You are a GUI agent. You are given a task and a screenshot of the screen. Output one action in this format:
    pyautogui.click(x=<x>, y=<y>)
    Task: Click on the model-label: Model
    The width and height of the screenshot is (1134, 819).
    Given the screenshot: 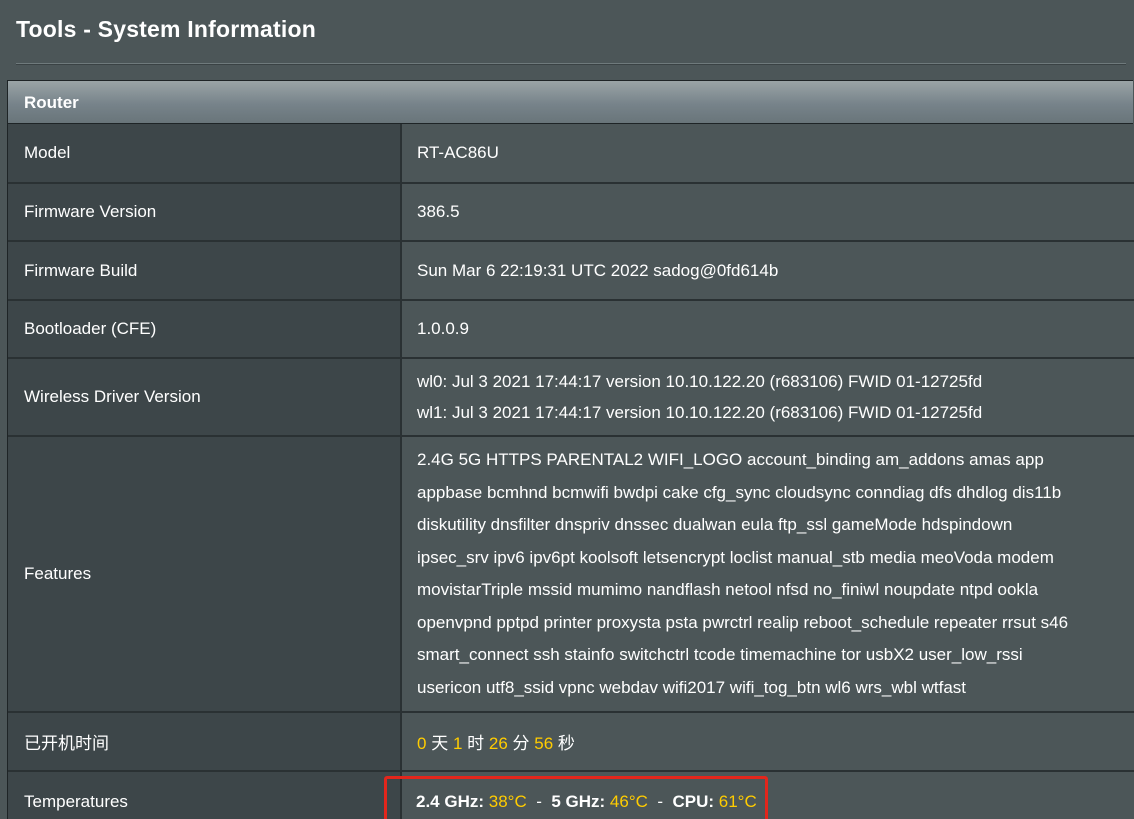 What is the action you would take?
    pyautogui.click(x=205, y=154)
    